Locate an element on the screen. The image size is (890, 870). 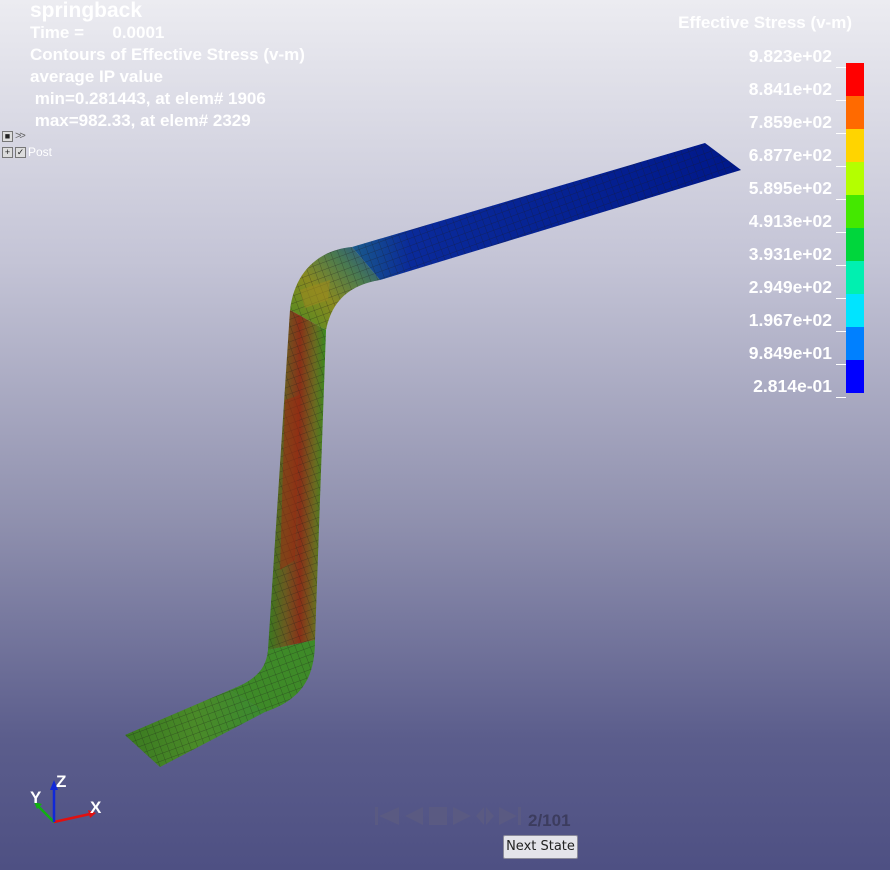
x-axis-label: X is located at coordinates (96, 807).